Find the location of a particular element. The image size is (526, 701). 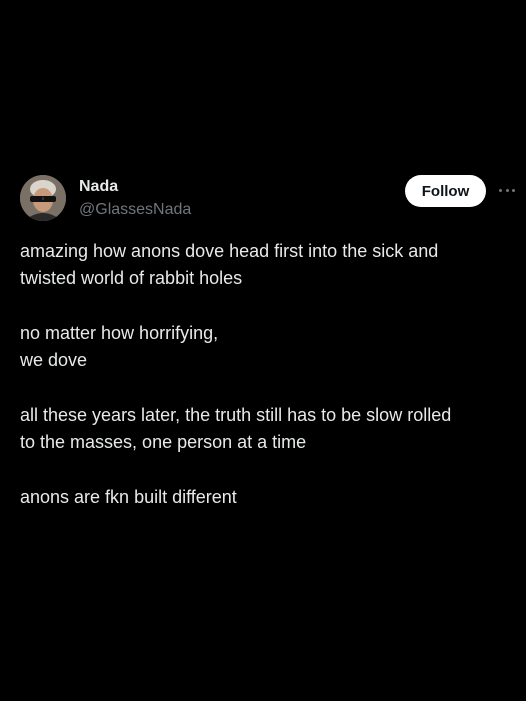

avatar is located at coordinates (43, 198).